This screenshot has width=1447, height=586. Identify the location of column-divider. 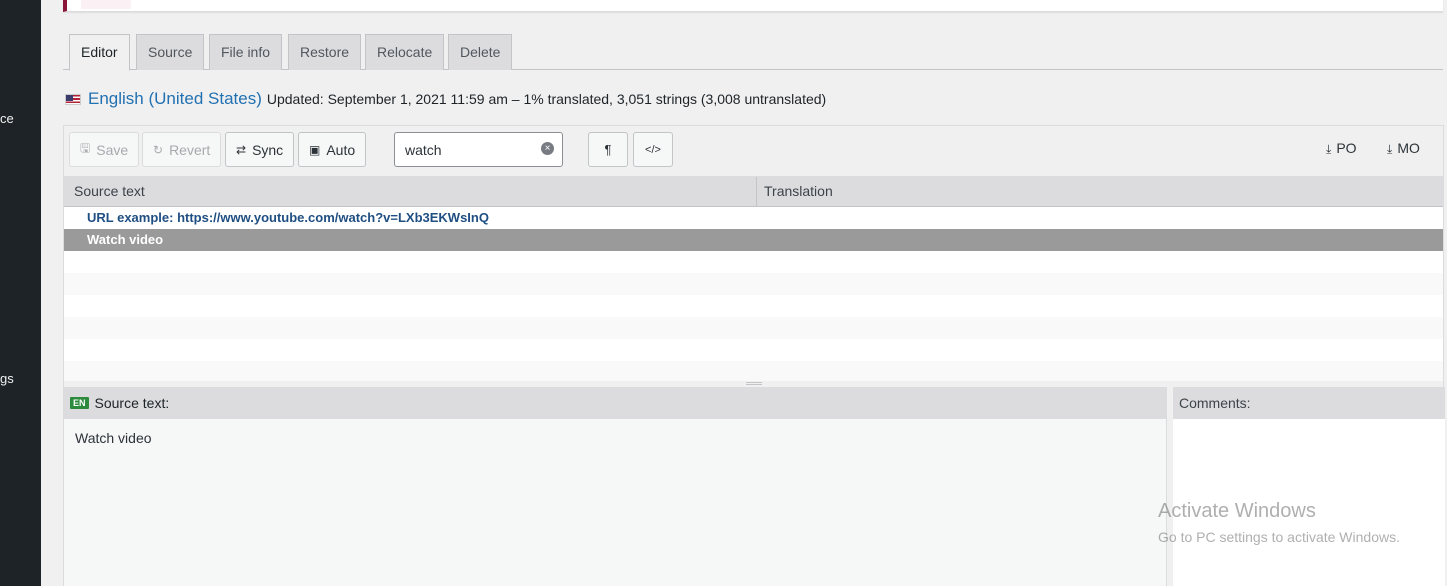
(756, 192).